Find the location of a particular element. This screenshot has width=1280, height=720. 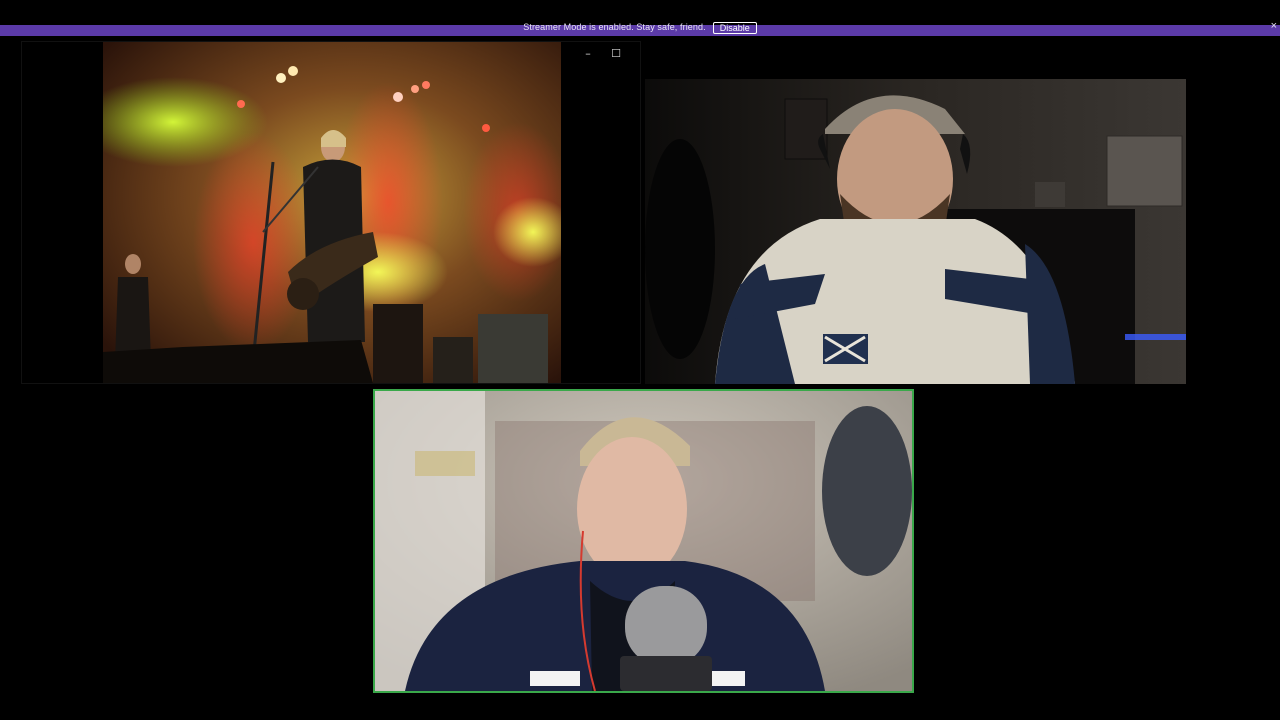

window-controls: – ☐ ✕ is located at coordinates (607, 53).